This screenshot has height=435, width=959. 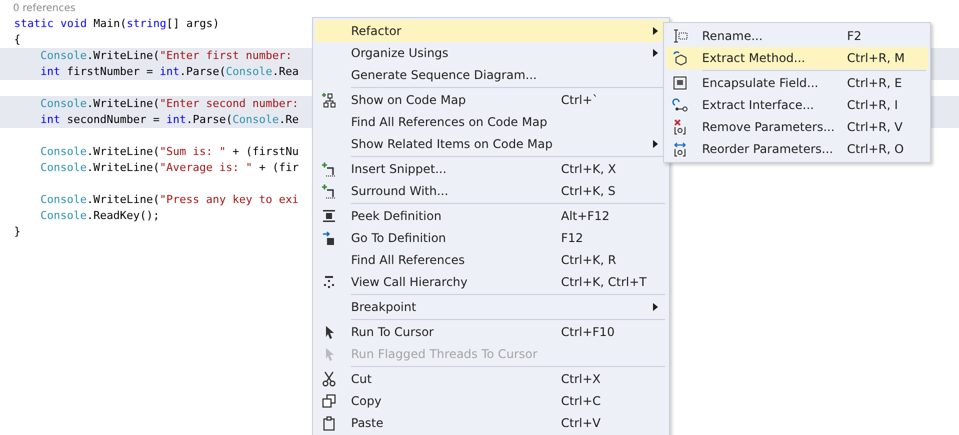 What do you see at coordinates (169, 119) in the screenshot?
I see `code-text: int secondNumber = int.Parse(Console.Re` at bounding box center [169, 119].